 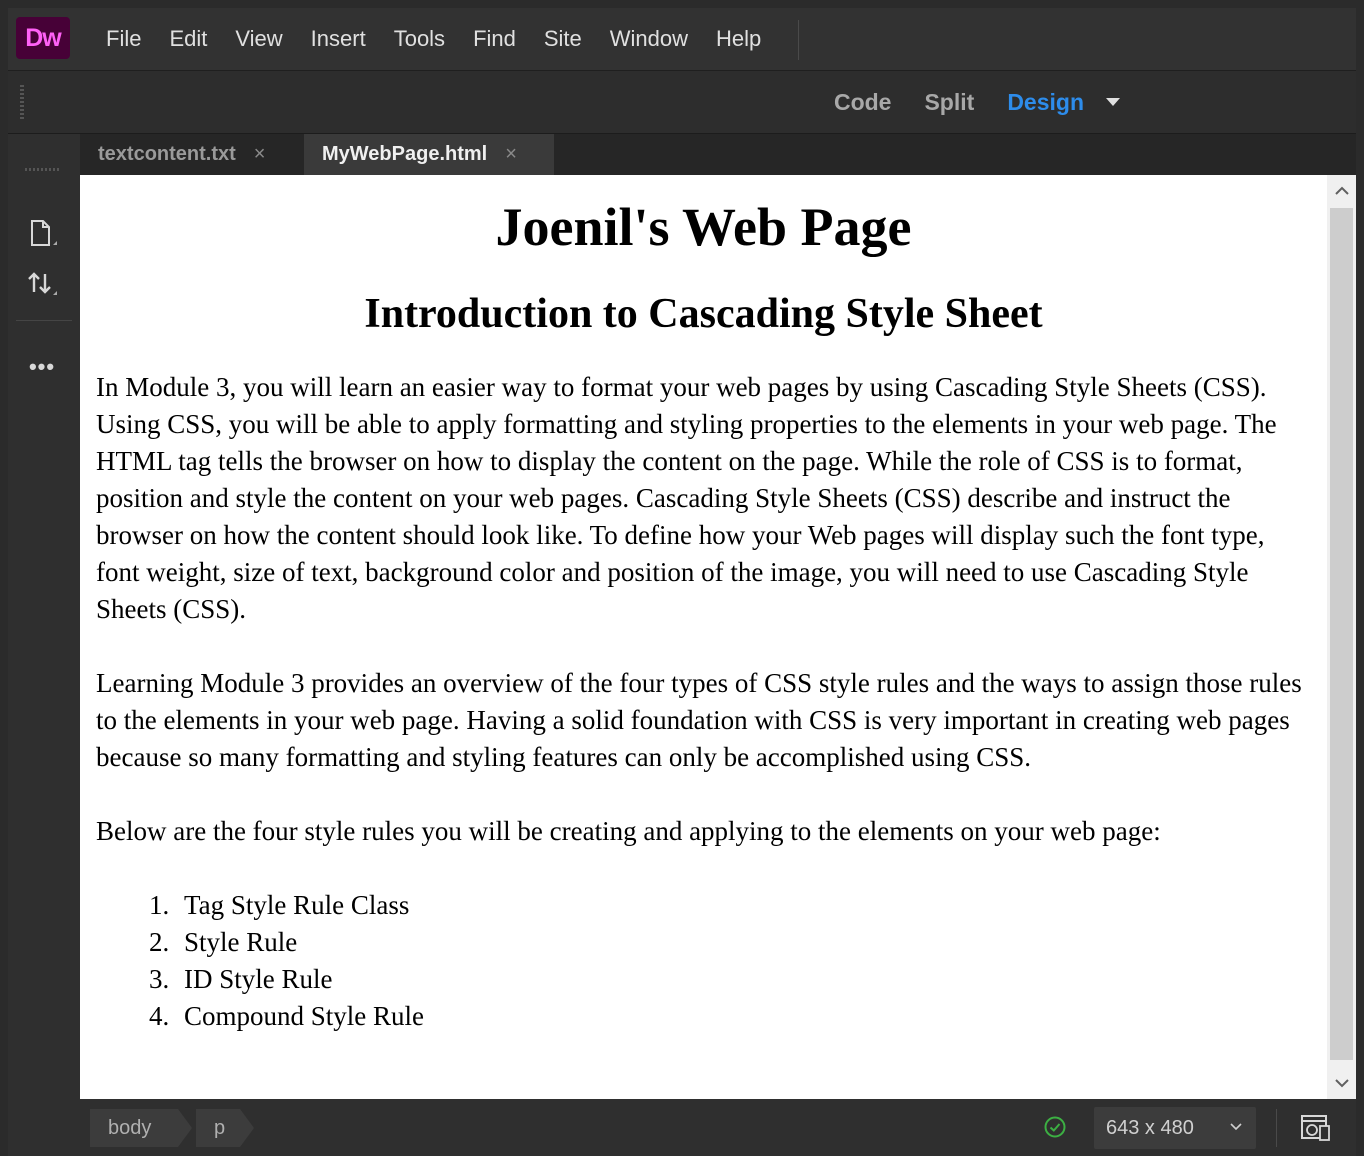 What do you see at coordinates (798, 40) in the screenshot?
I see `menu-divider` at bounding box center [798, 40].